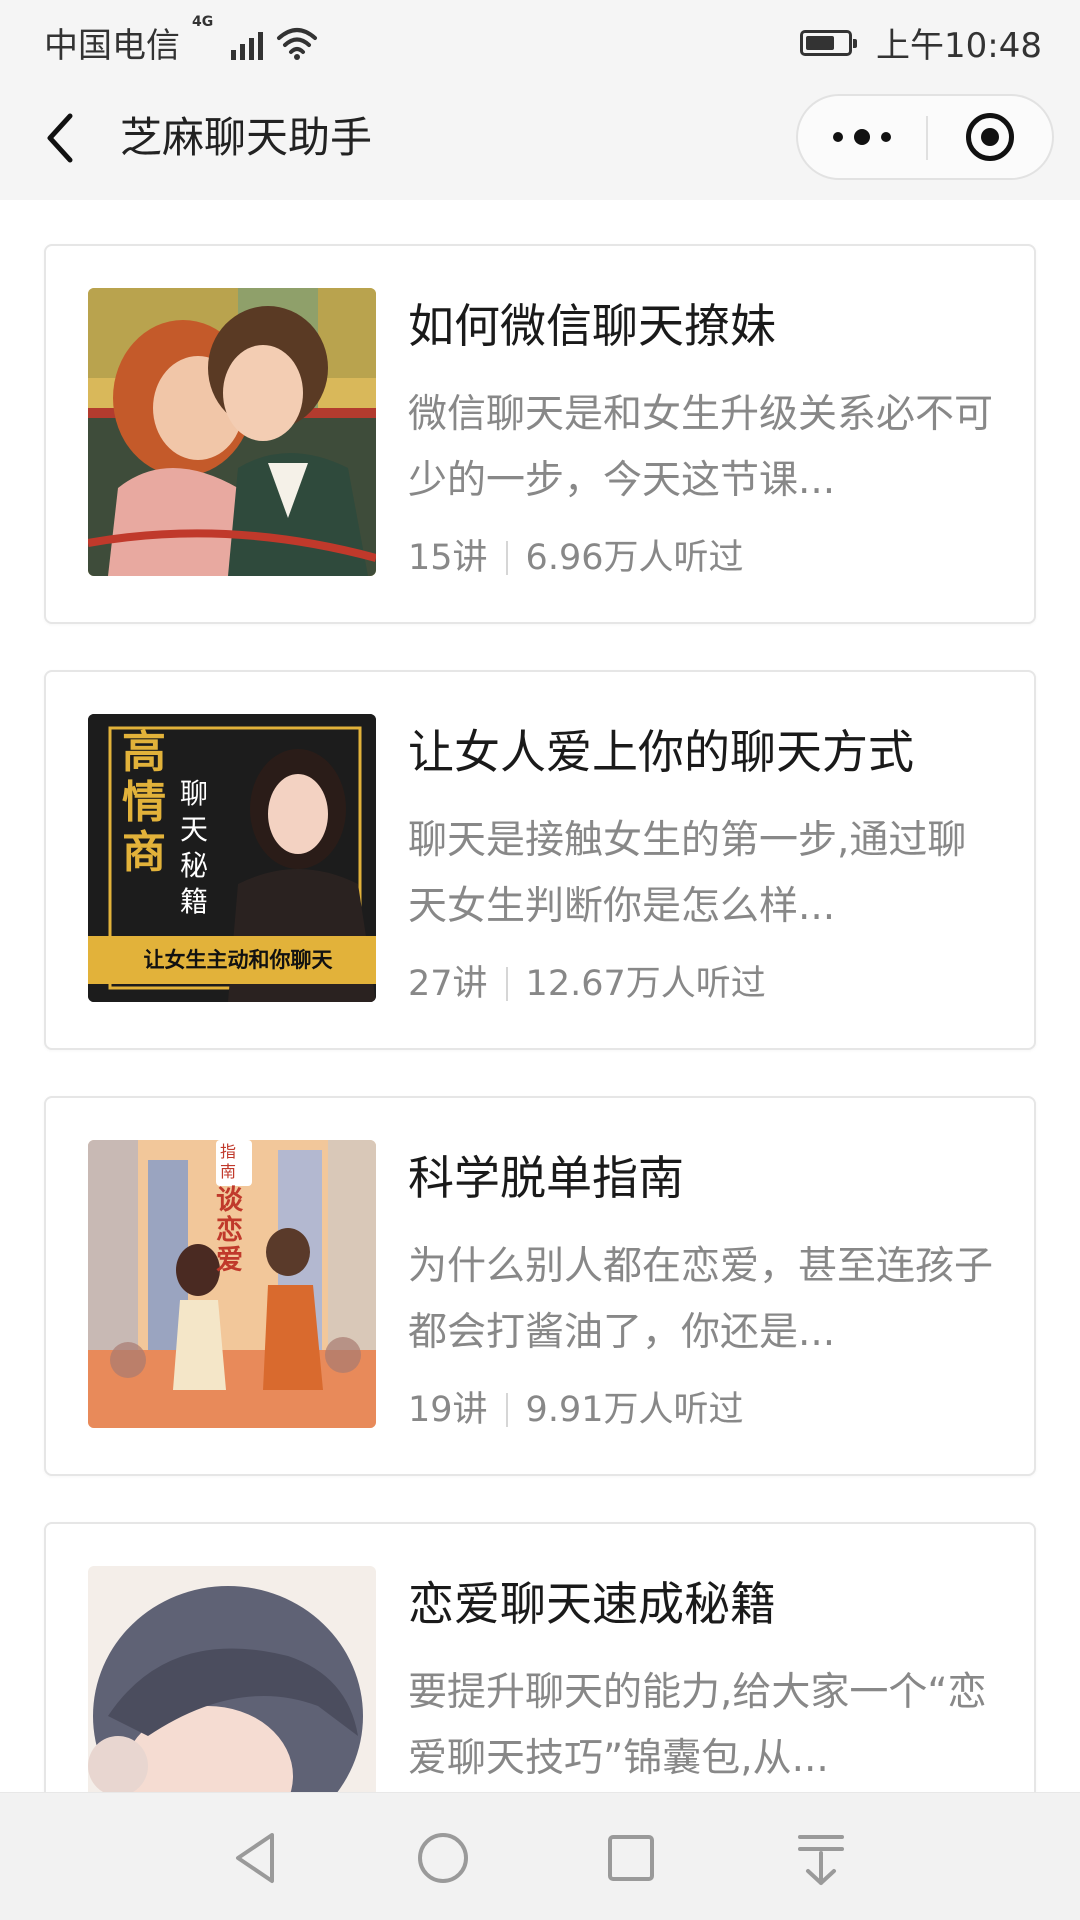 The width and height of the screenshot is (1080, 1920). I want to click on home-circle-icon, so click(443, 1858).